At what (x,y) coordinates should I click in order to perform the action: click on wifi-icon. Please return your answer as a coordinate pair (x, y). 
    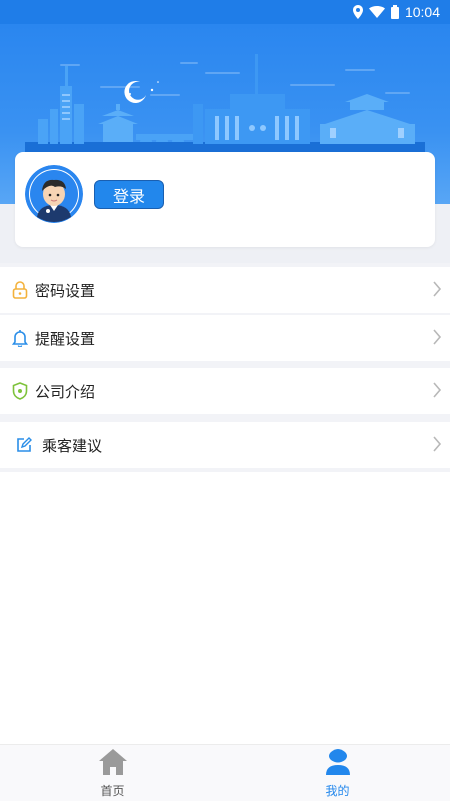
    Looking at the image, I should click on (376, 12).